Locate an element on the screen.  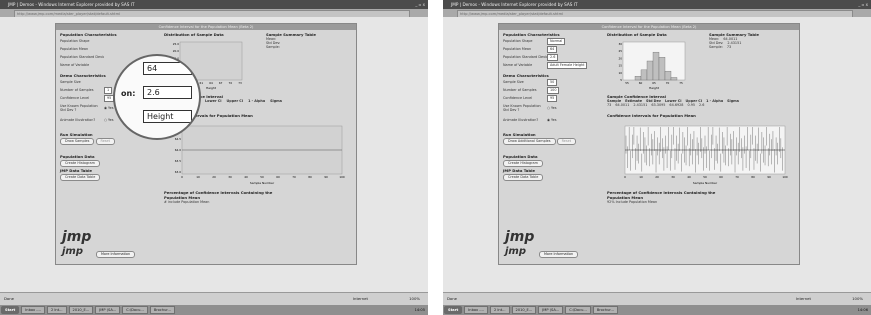
radio-yes-label: Yes is located at coordinates (111, 120).